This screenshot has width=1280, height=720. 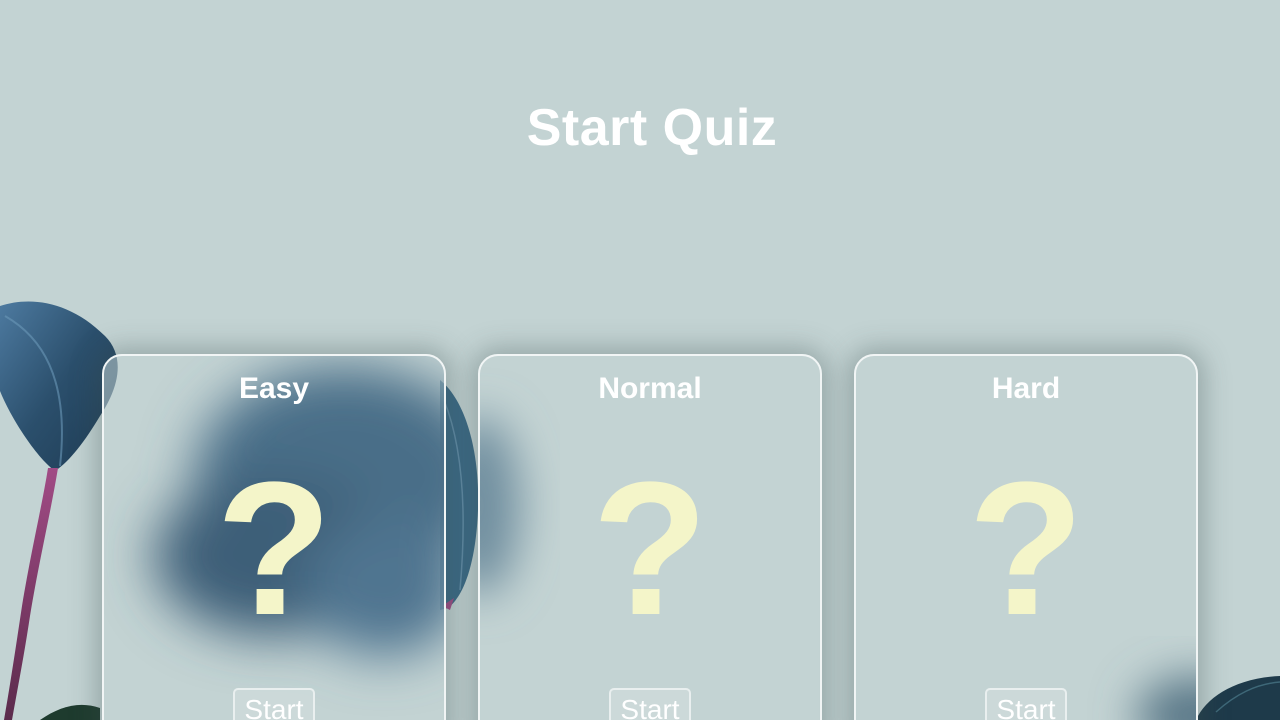 I want to click on plant-leaf-right-image, so click(x=1238, y=698).